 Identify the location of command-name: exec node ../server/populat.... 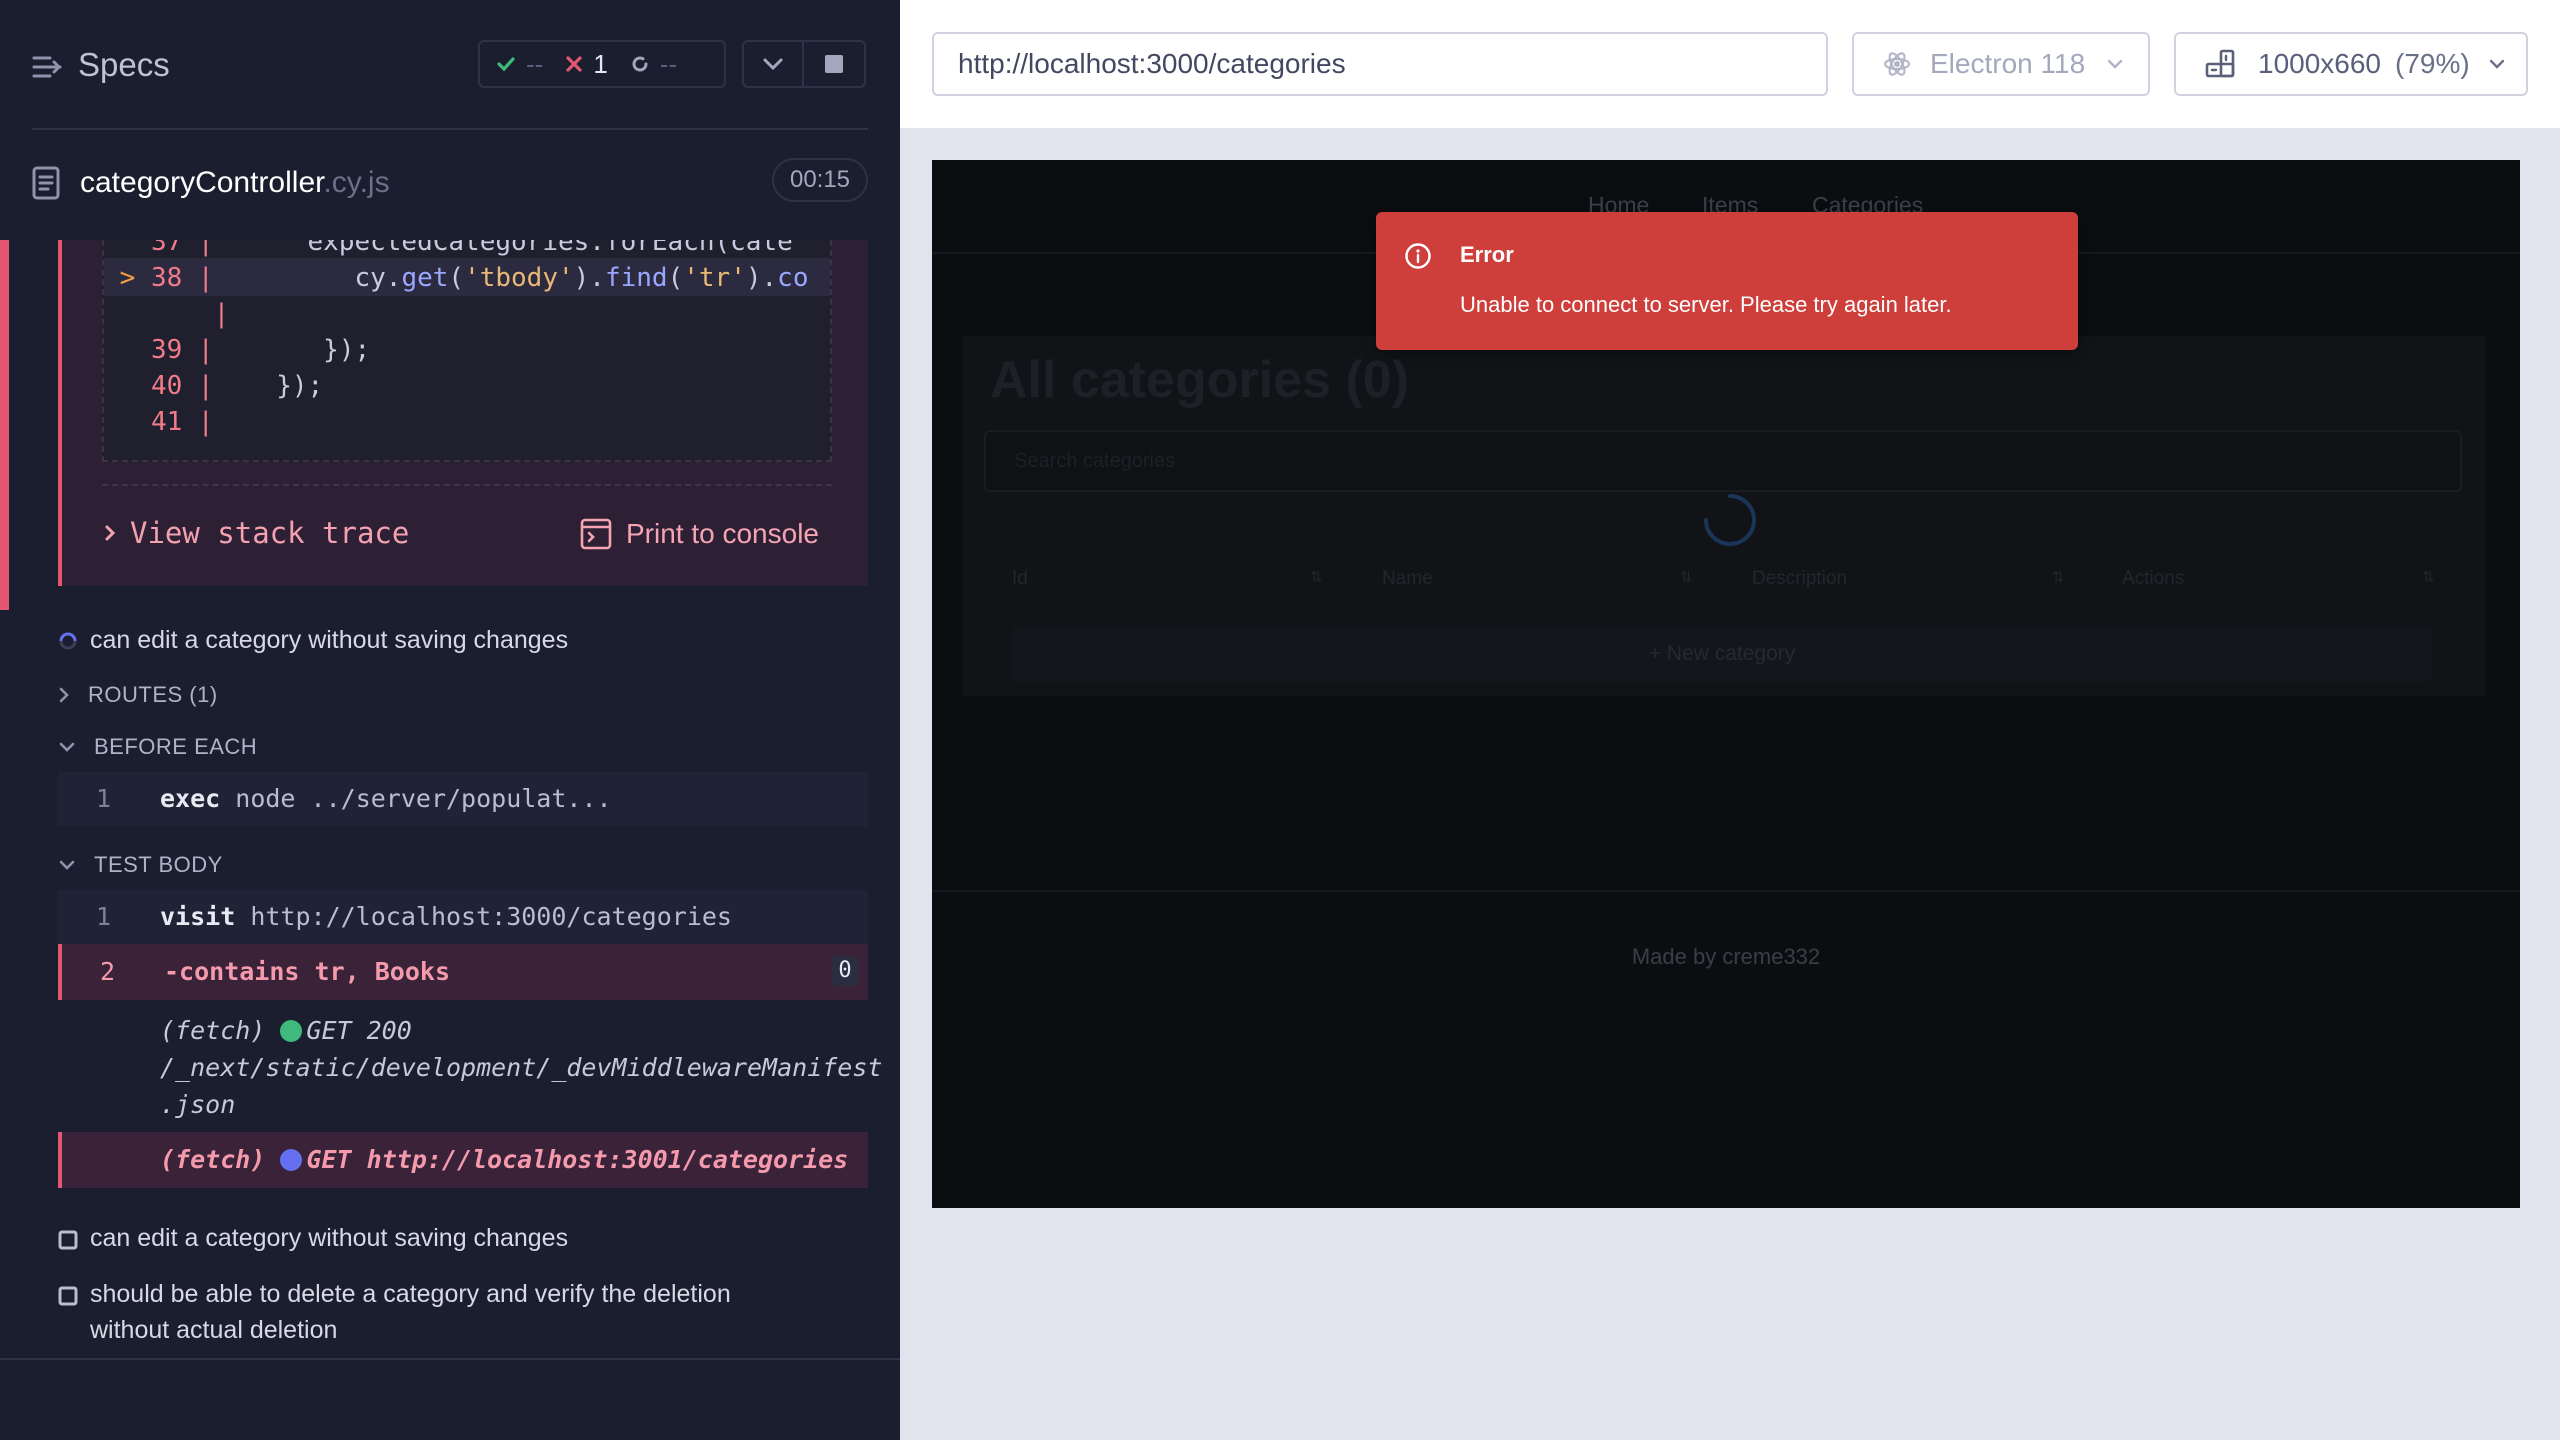
(386, 798).